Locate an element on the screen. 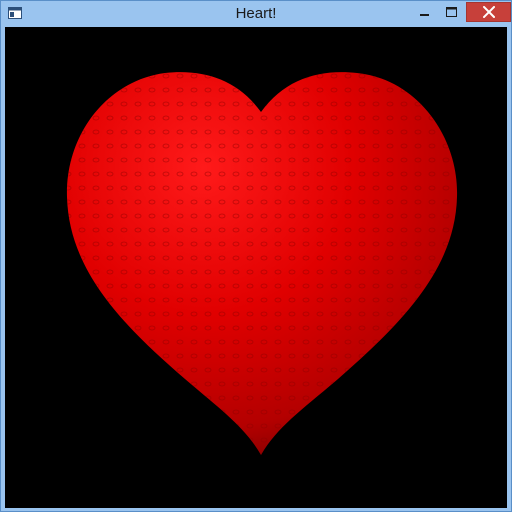 This screenshot has width=512, height=512. close-icon is located at coordinates (488, 12).